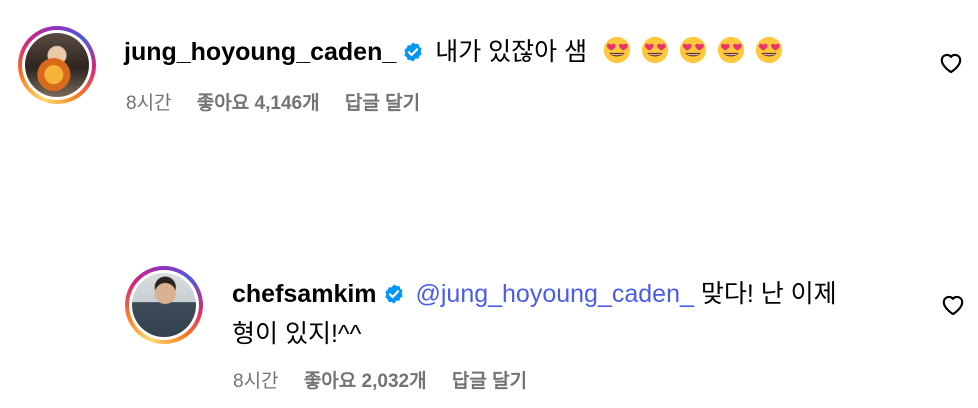 The width and height of the screenshot is (978, 408). Describe the element at coordinates (258, 103) in the screenshot. I see `likes-count-link: 좋아요 4,146개` at that location.